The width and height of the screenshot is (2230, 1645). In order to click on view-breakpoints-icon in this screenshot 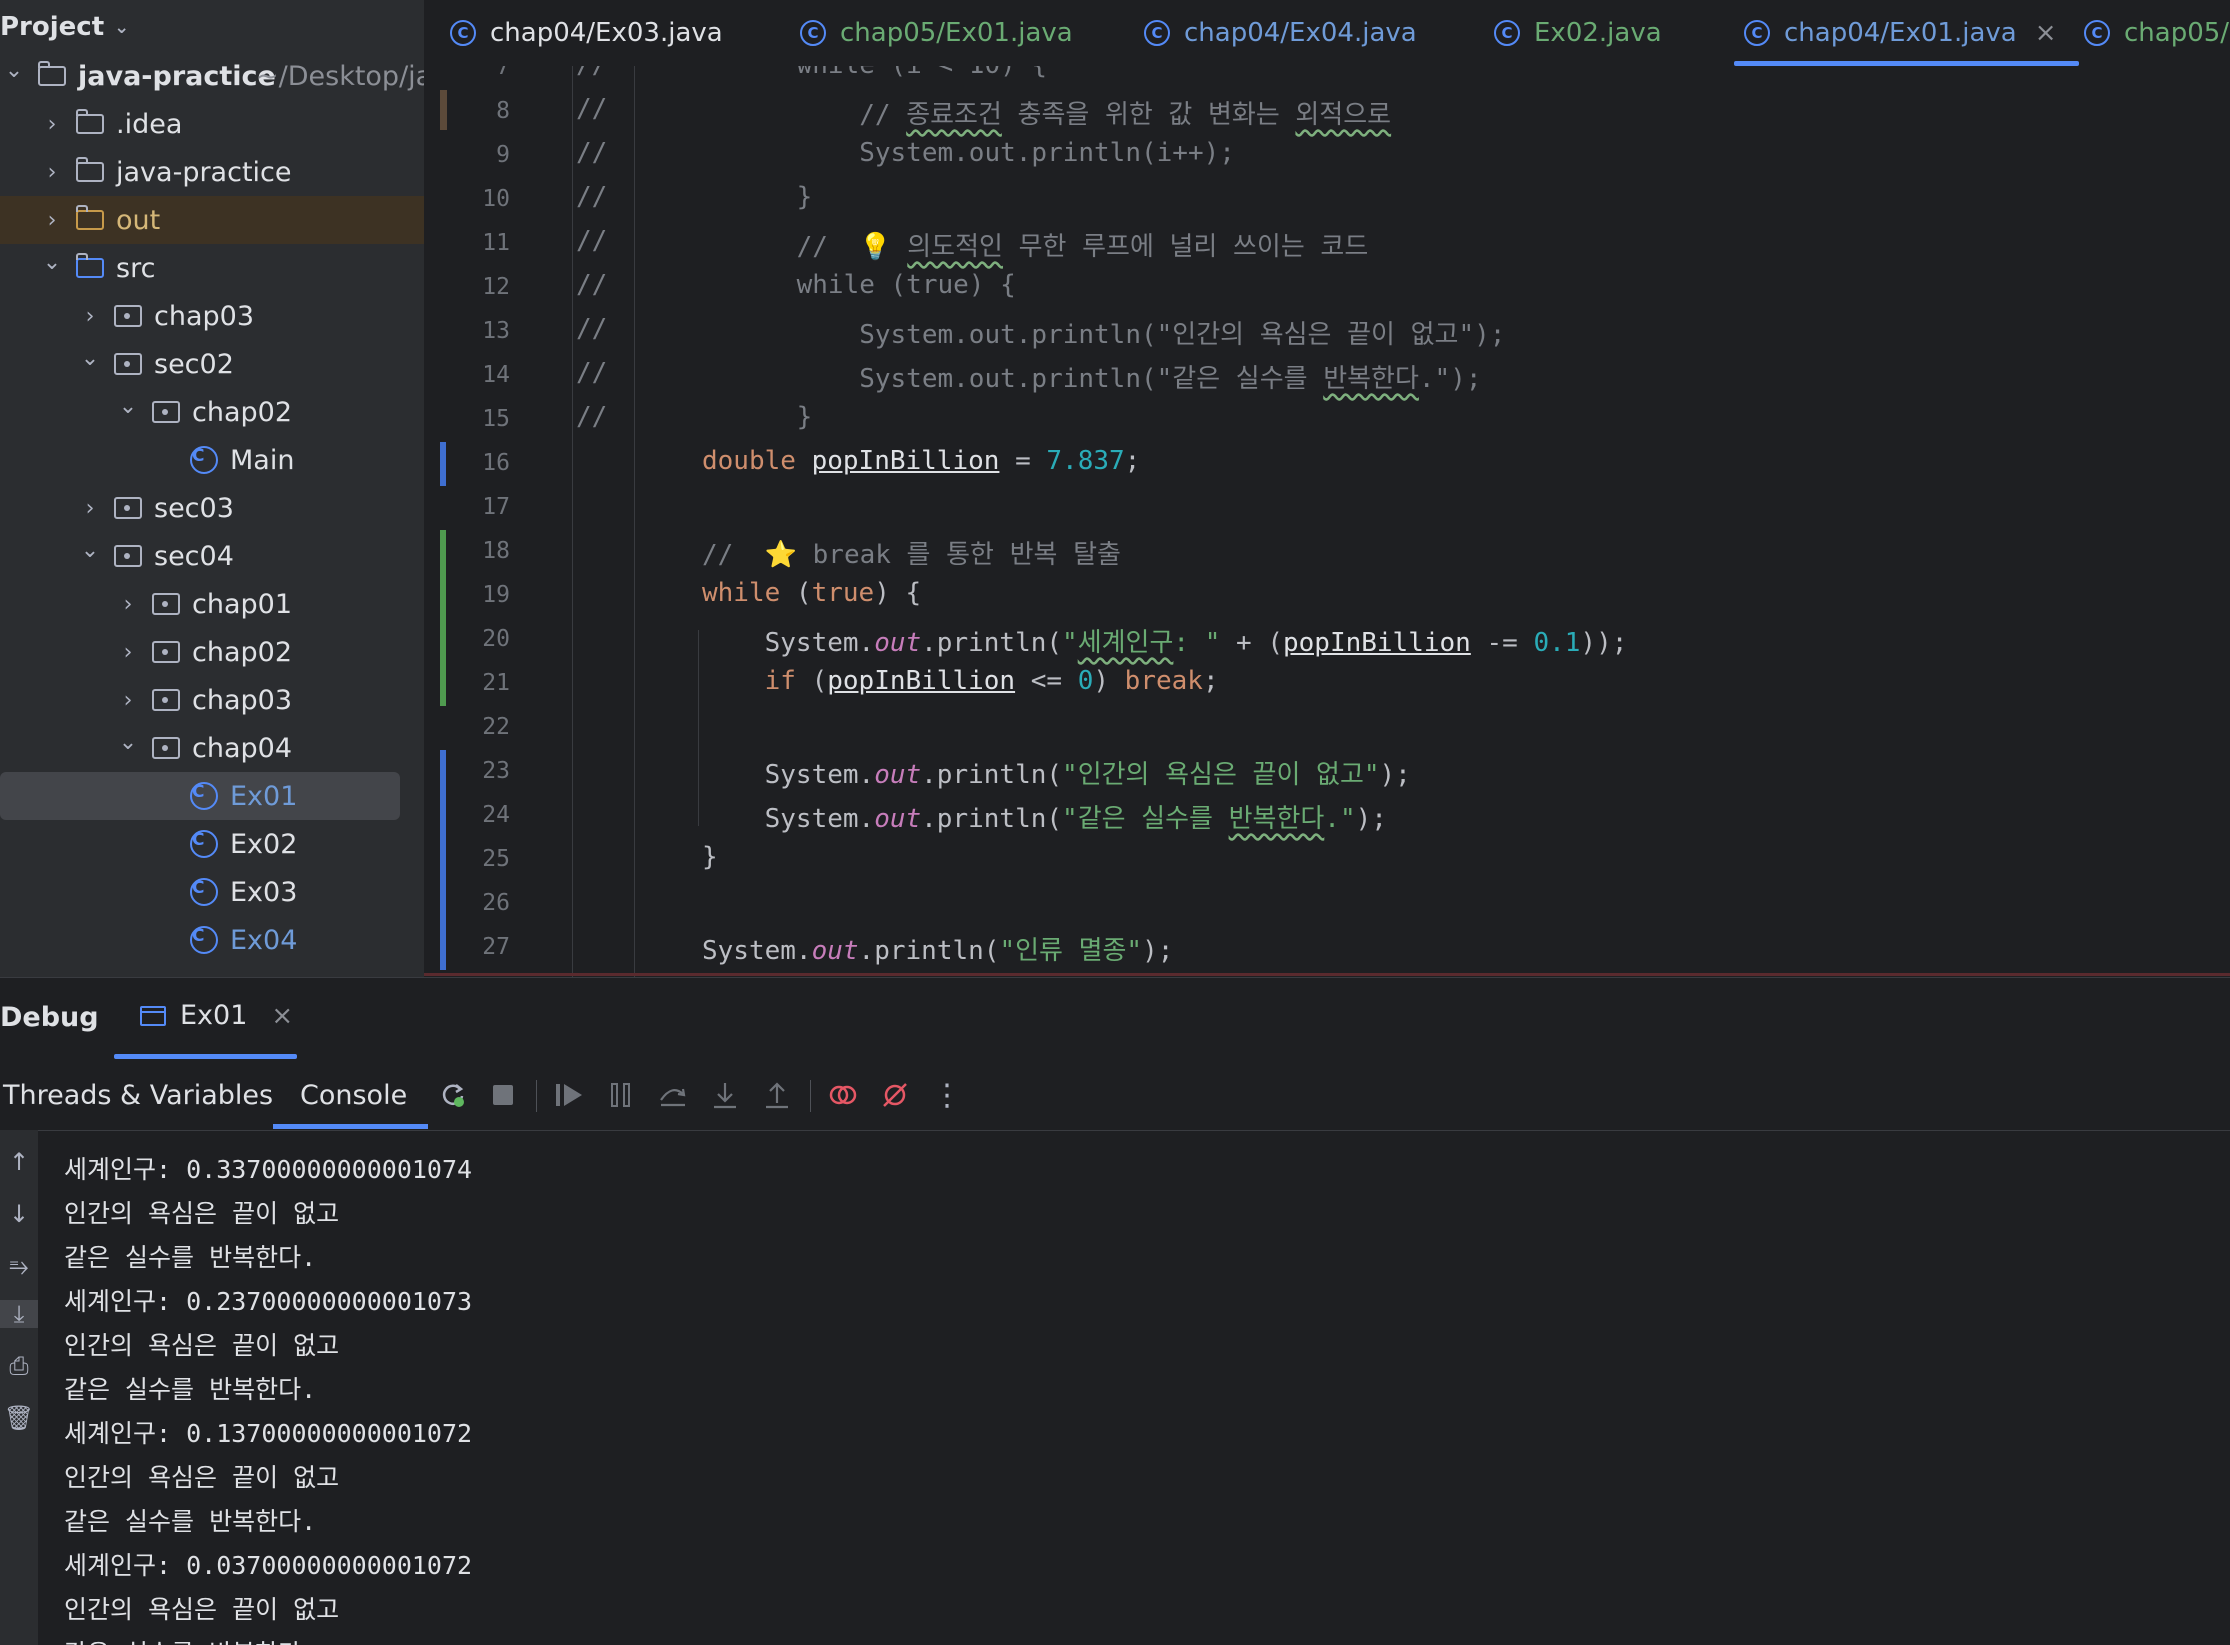, I will do `click(843, 1095)`.